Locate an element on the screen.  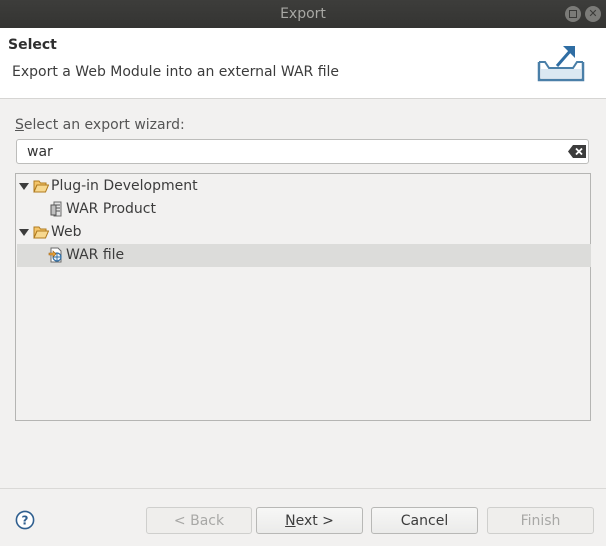
maximize-icon is located at coordinates (573, 14).